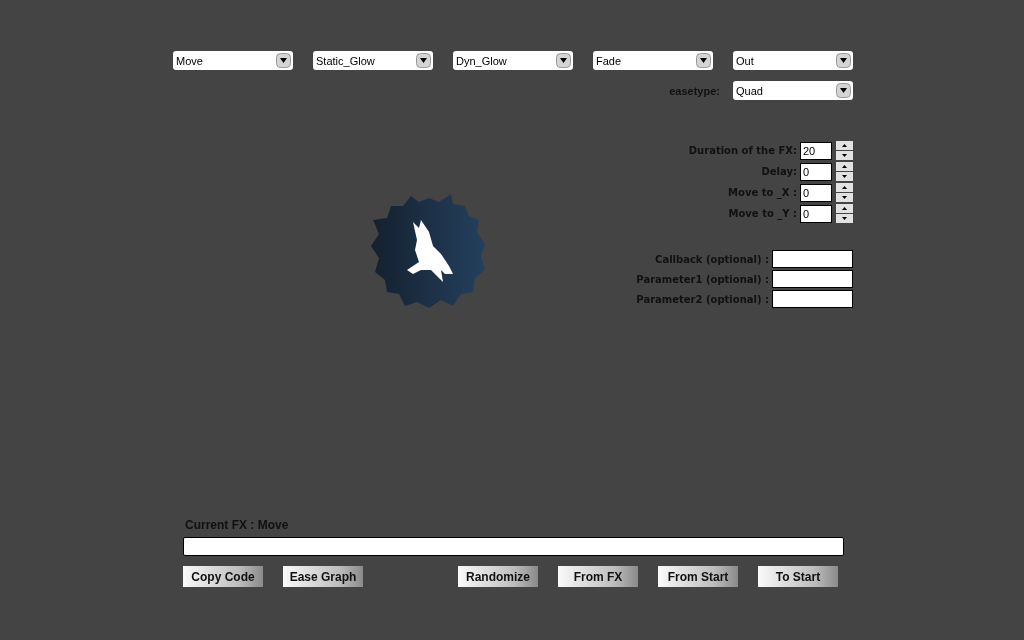 The image size is (1024, 640). I want to click on action-button: Copy Code, so click(223, 576).